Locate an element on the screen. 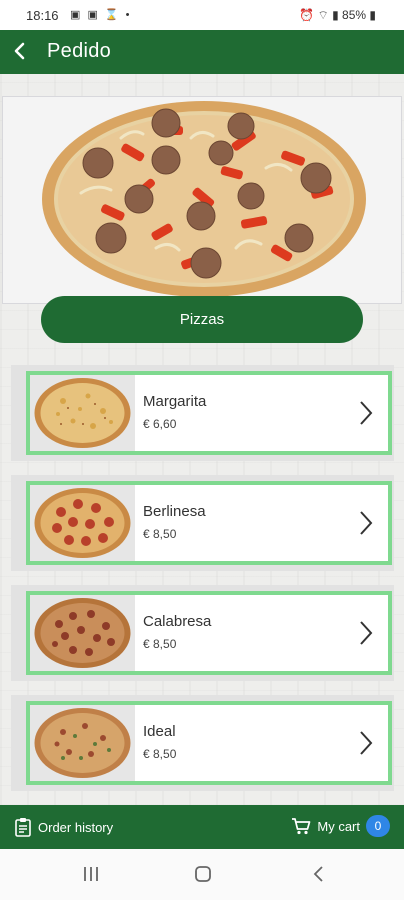  cart-icon is located at coordinates (301, 826).